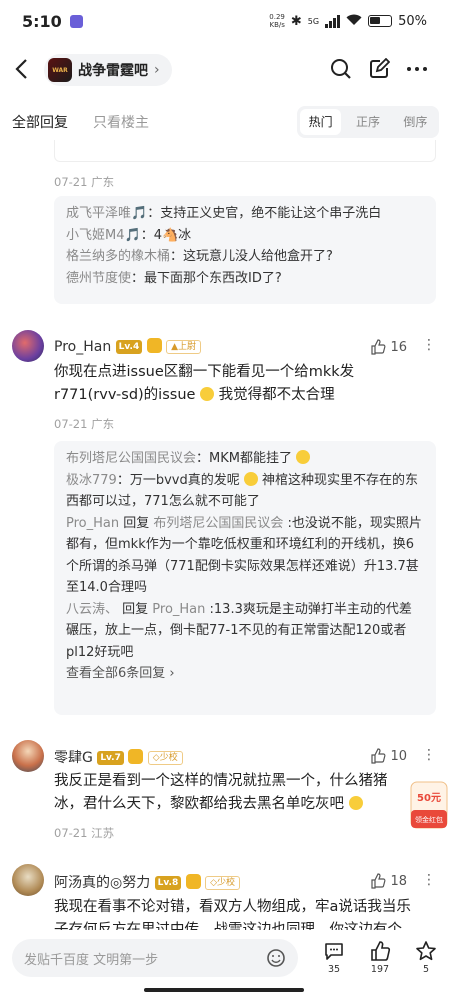  Describe the element at coordinates (276, 958) in the screenshot. I see `emoji-picker-icon` at that location.